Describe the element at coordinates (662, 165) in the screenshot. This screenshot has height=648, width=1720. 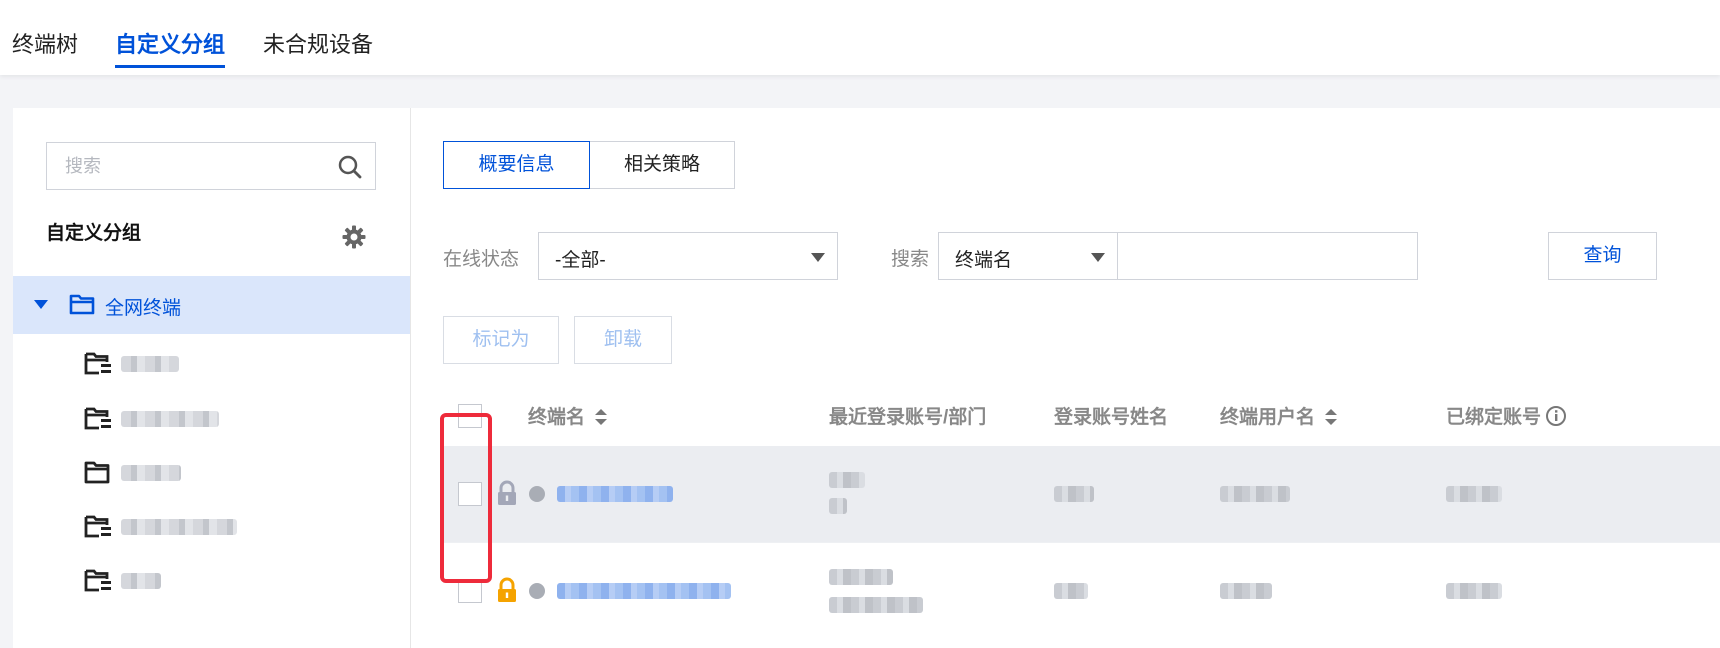
I see `tab-related-policies: 相关策略` at that location.